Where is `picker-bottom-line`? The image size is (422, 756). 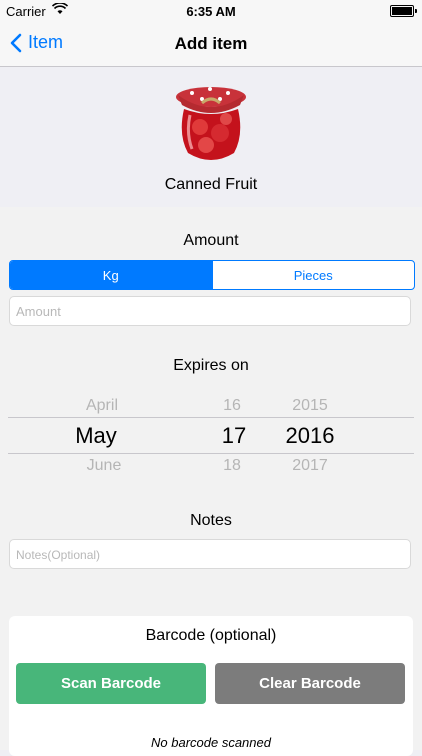 picker-bottom-line is located at coordinates (211, 453).